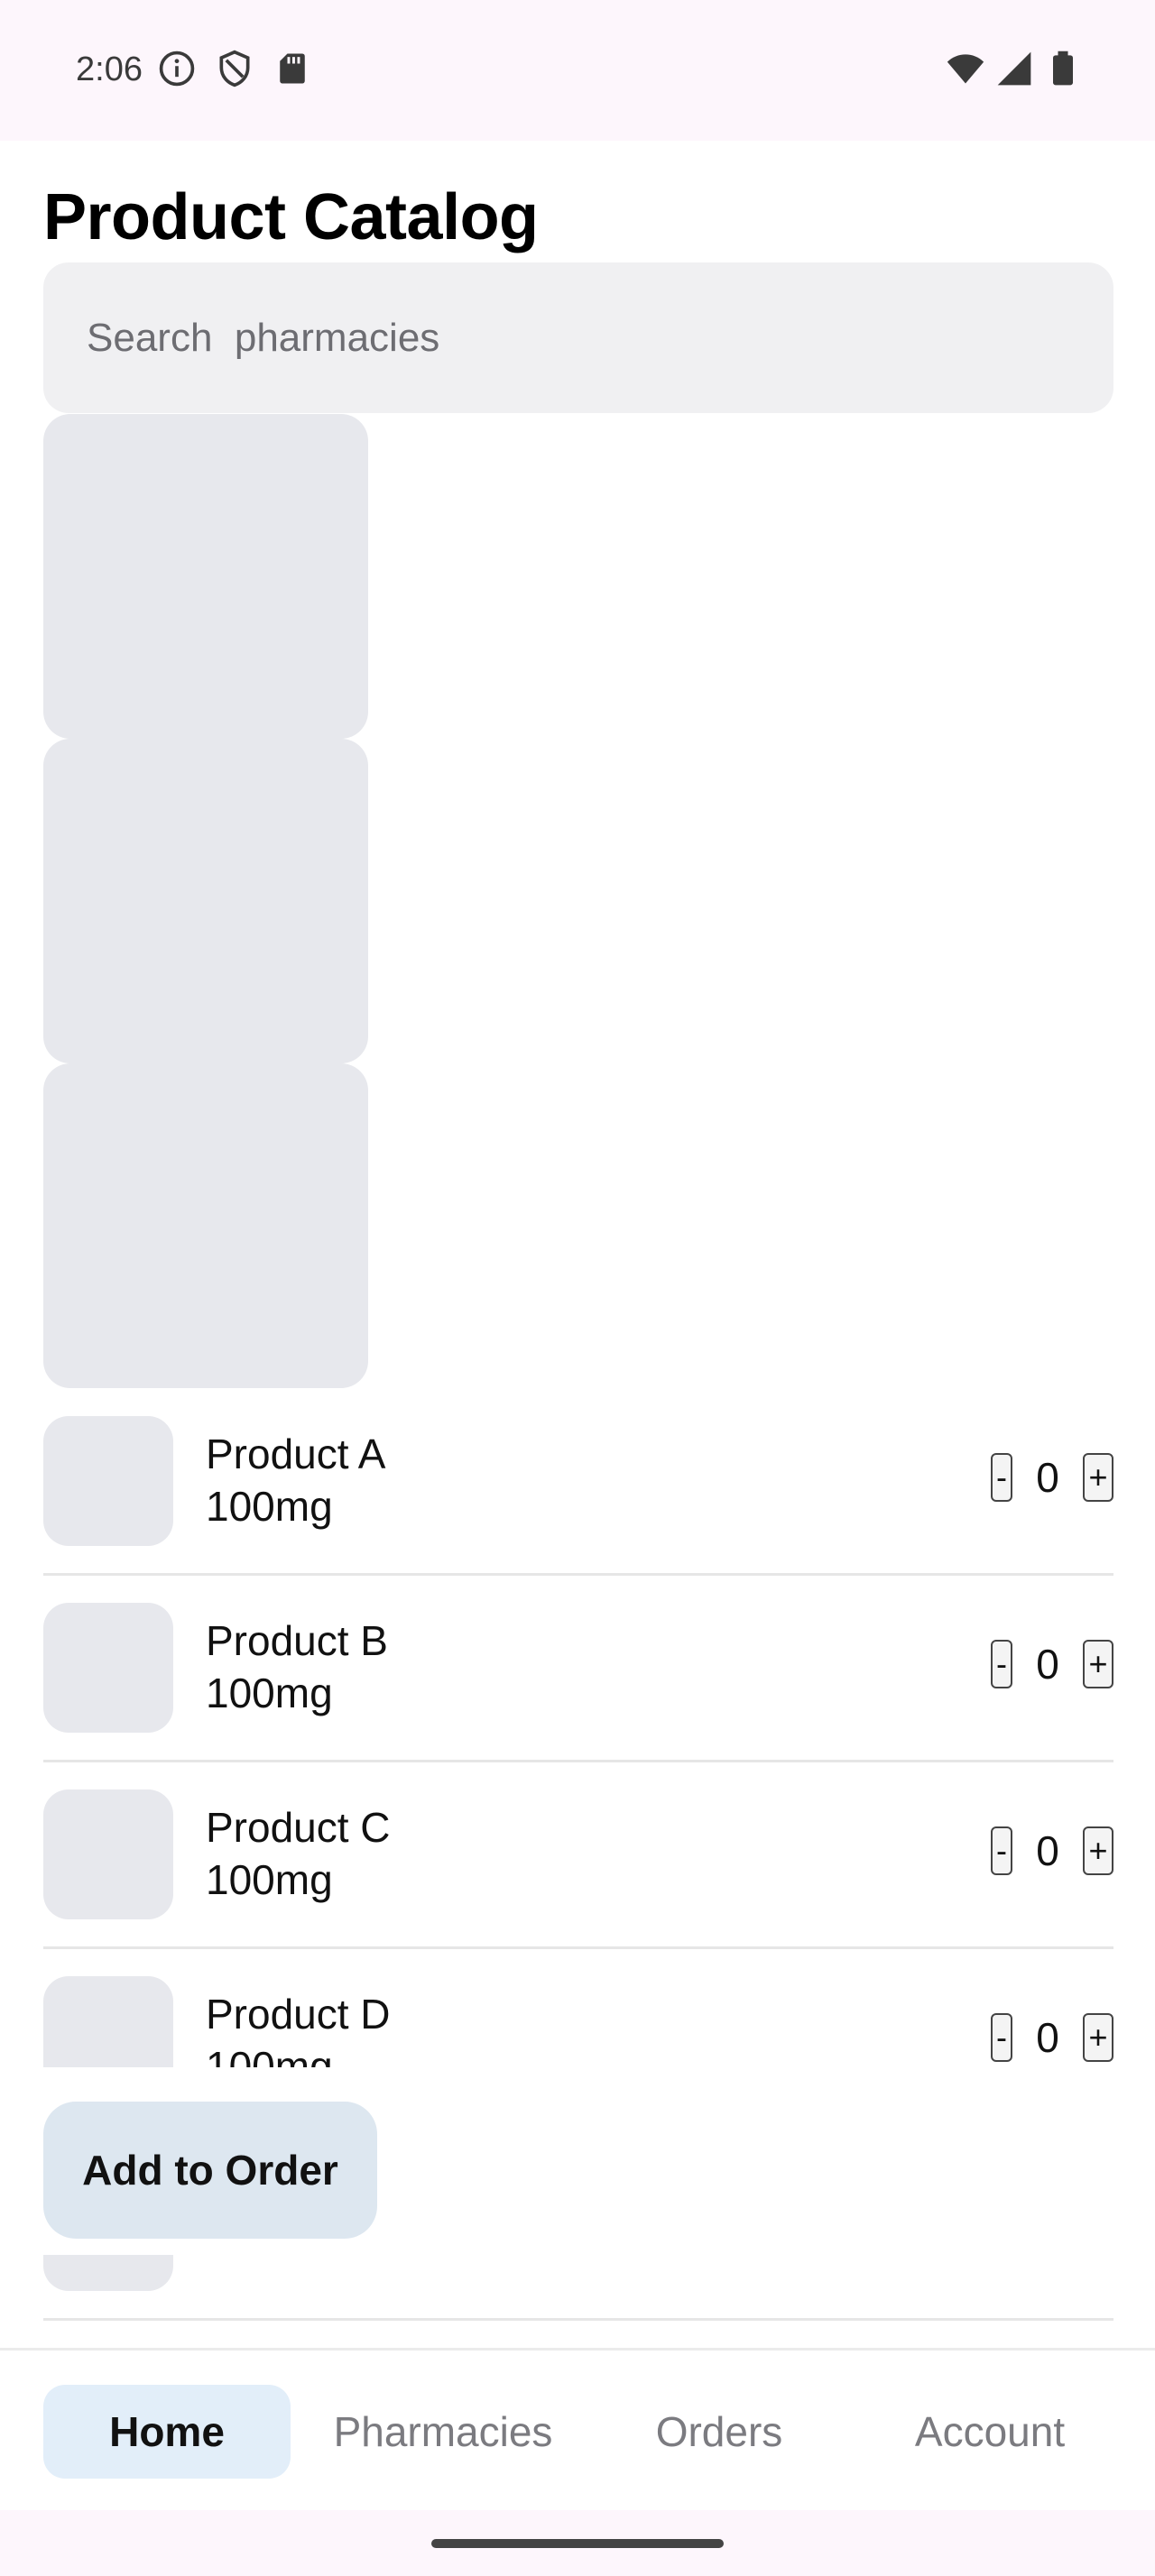 This screenshot has width=1155, height=2576. Describe the element at coordinates (578, 338) in the screenshot. I see `search-input` at that location.